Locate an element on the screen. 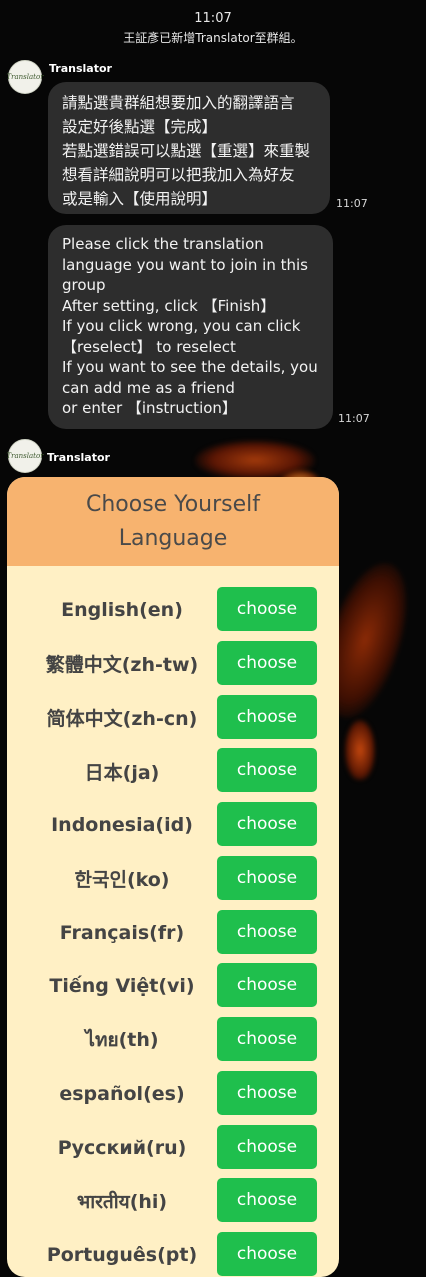  language-label: 日本(ja) is located at coordinates (122, 772).